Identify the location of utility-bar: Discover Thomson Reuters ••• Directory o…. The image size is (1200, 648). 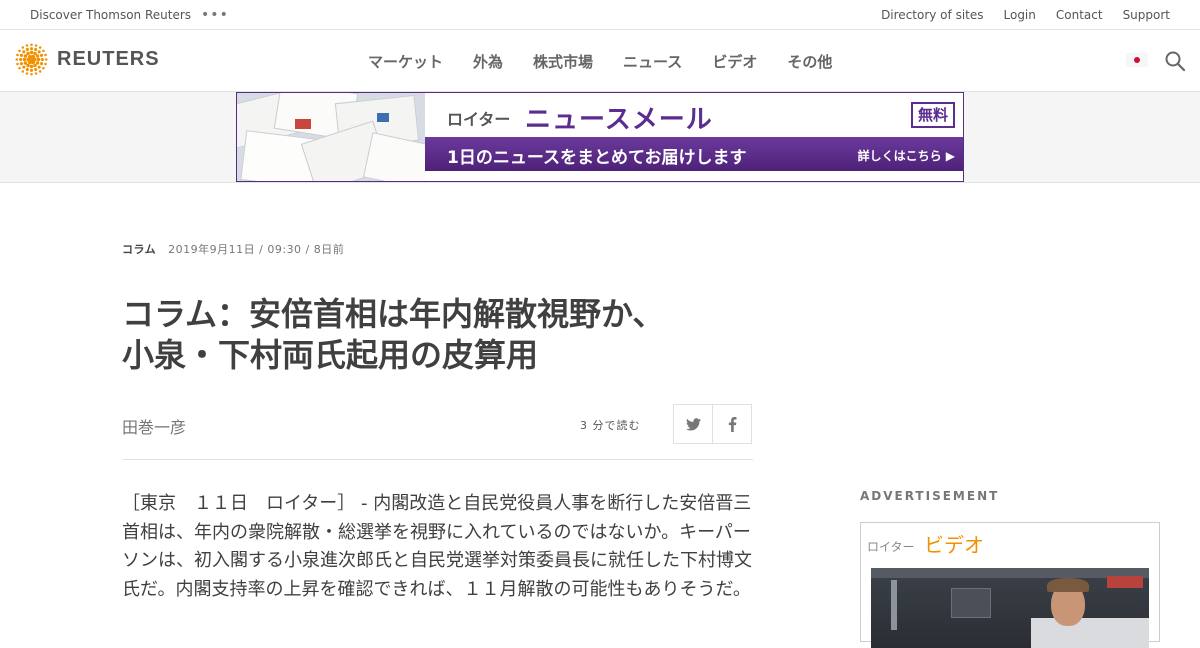
(600, 15).